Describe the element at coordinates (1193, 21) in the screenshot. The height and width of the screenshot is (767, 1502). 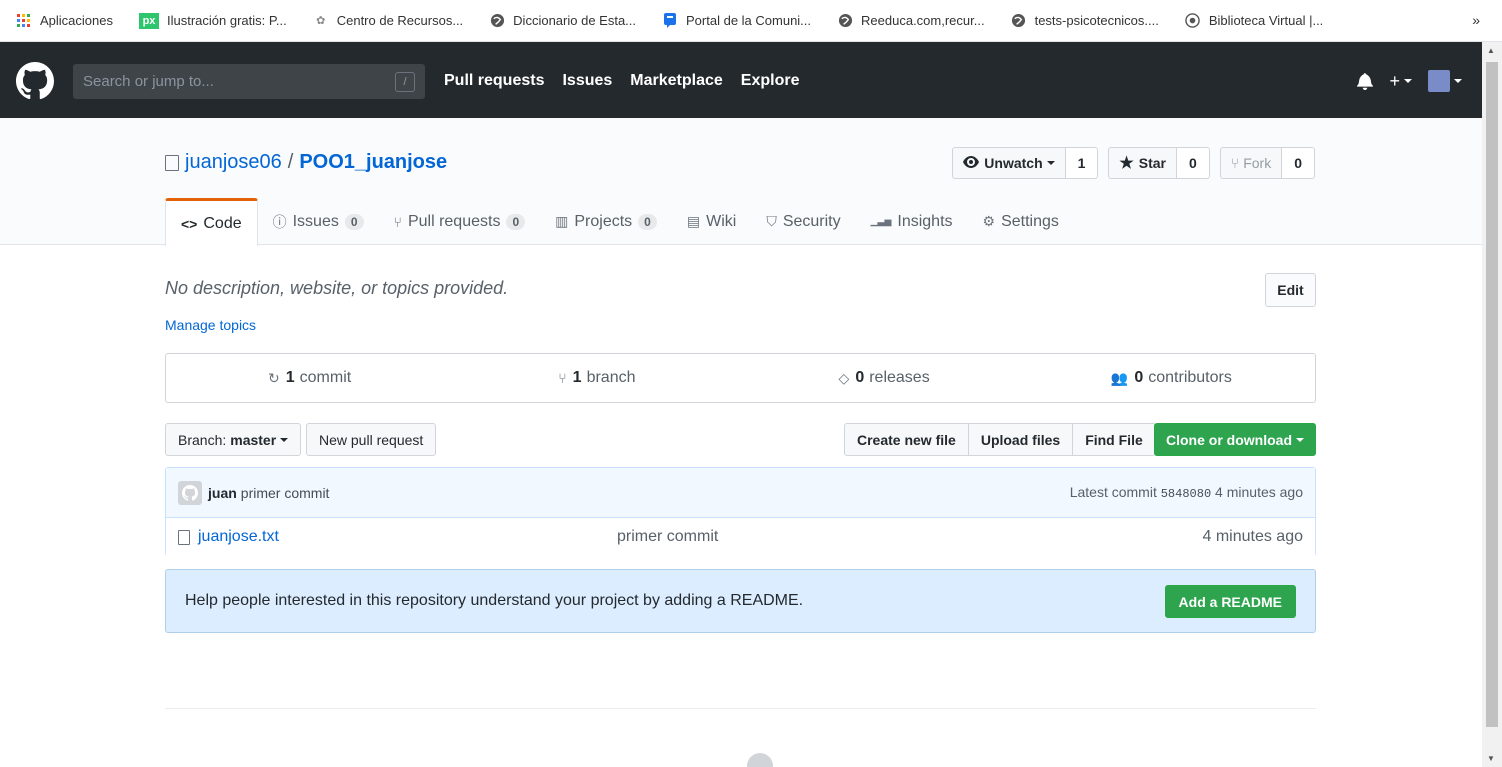
I see `library-icon` at that location.